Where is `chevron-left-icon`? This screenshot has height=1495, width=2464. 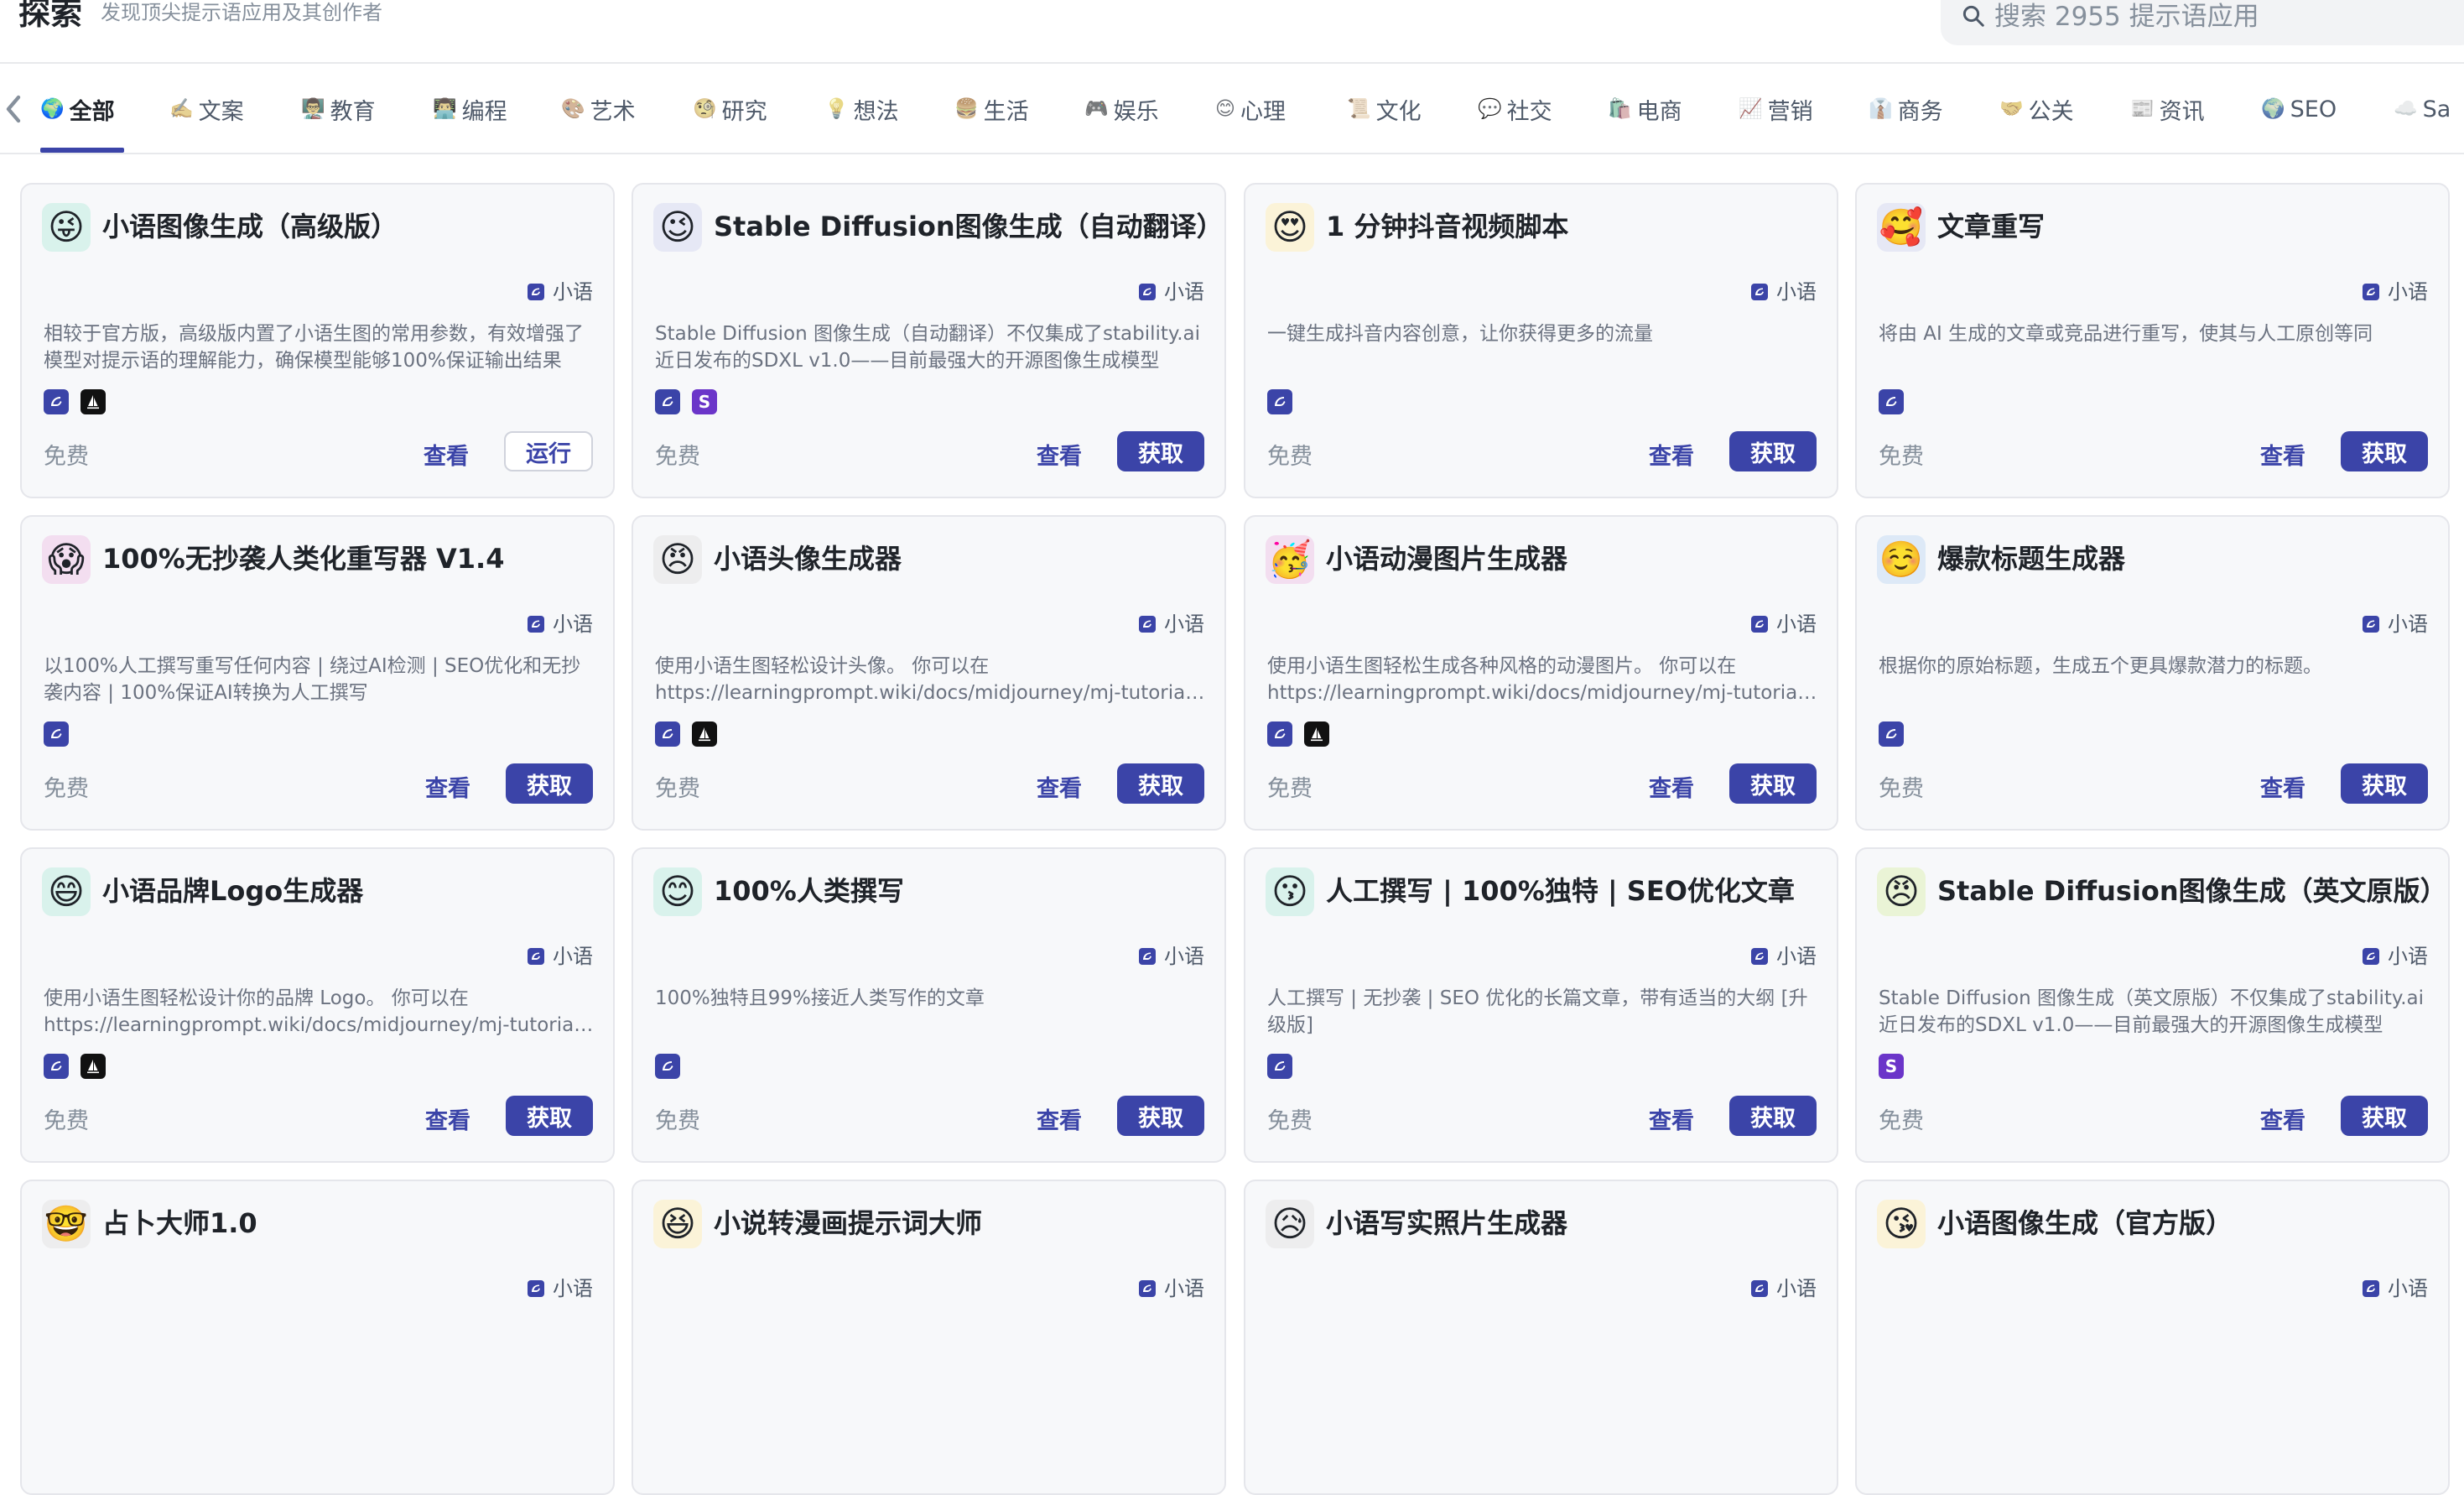
chevron-left-icon is located at coordinates (13, 109).